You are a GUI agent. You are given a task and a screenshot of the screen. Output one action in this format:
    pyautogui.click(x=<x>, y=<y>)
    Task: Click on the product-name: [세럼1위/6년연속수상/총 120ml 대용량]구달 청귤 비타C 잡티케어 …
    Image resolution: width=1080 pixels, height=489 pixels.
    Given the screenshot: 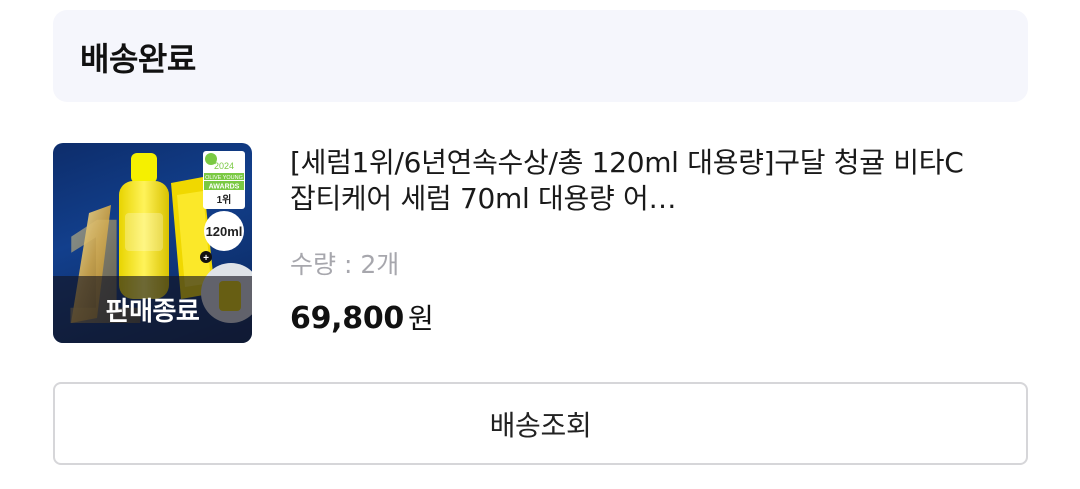 What is the action you would take?
    pyautogui.click(x=630, y=181)
    